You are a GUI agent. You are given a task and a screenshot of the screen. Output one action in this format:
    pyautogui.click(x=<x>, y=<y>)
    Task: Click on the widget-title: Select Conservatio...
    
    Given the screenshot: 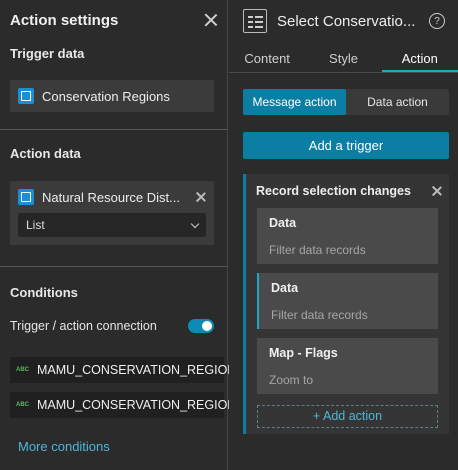 What is the action you would take?
    pyautogui.click(x=346, y=21)
    